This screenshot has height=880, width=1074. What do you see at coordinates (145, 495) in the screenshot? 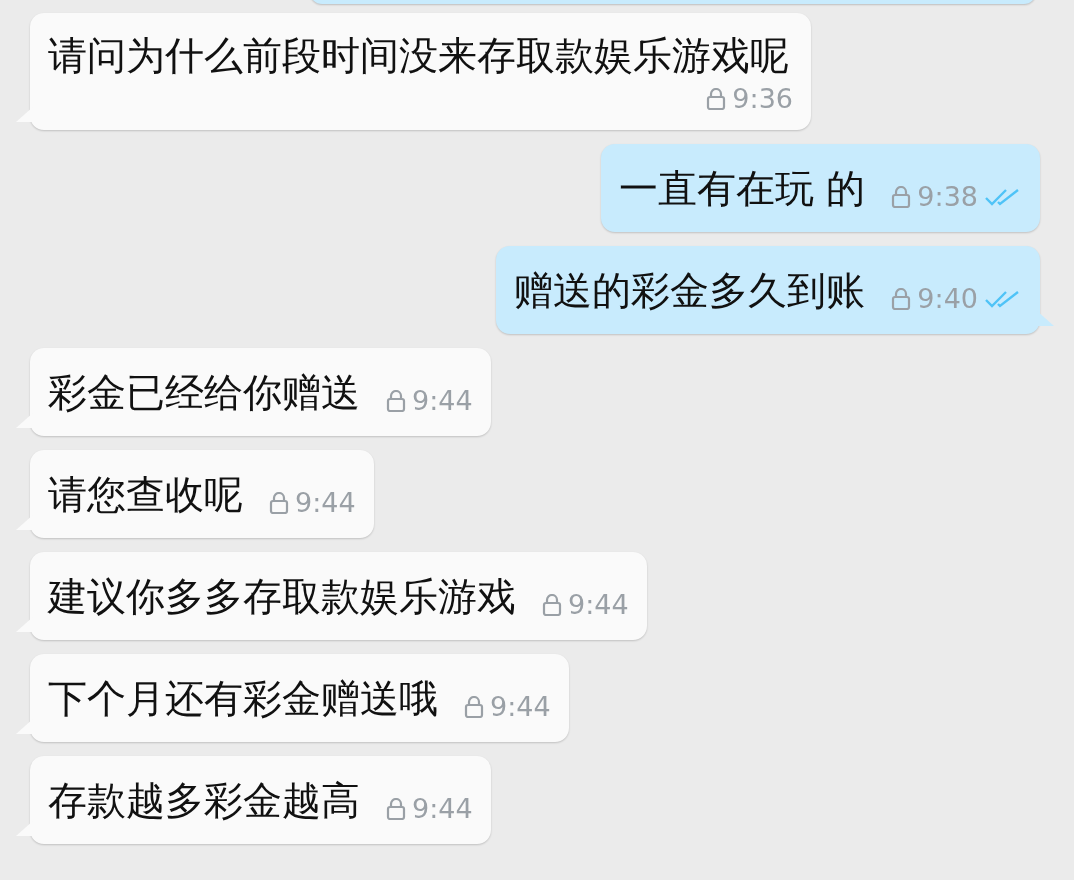
I see `message-text: 请您查收呢` at bounding box center [145, 495].